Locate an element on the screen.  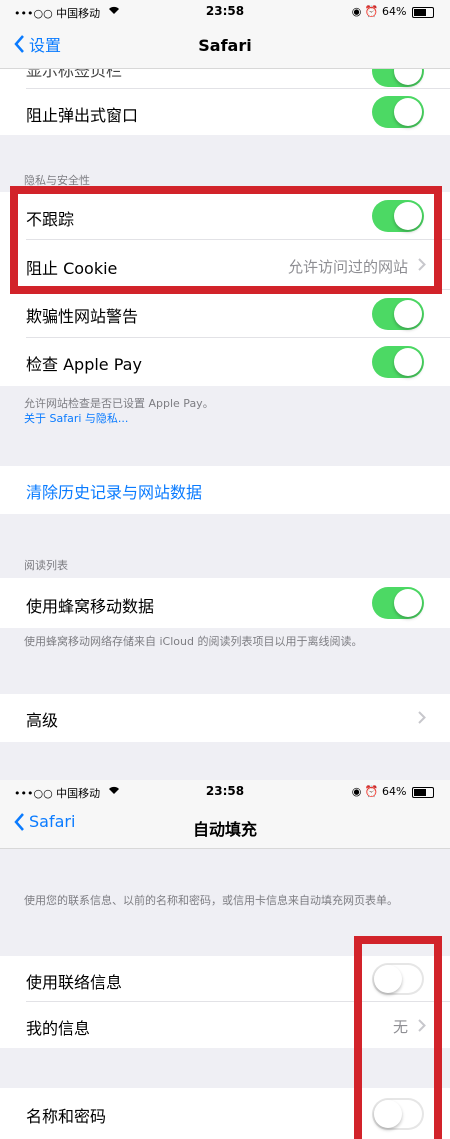
page-title: Safari is located at coordinates (225, 45).